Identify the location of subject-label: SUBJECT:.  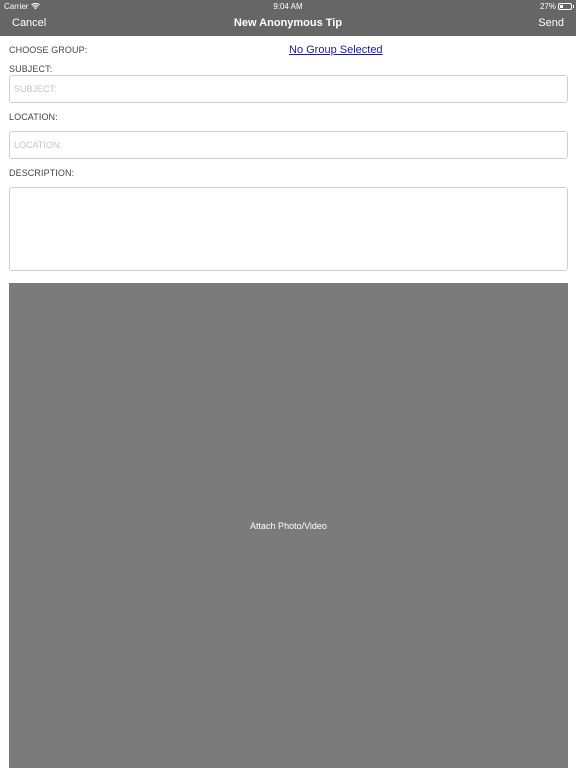
(31, 69).